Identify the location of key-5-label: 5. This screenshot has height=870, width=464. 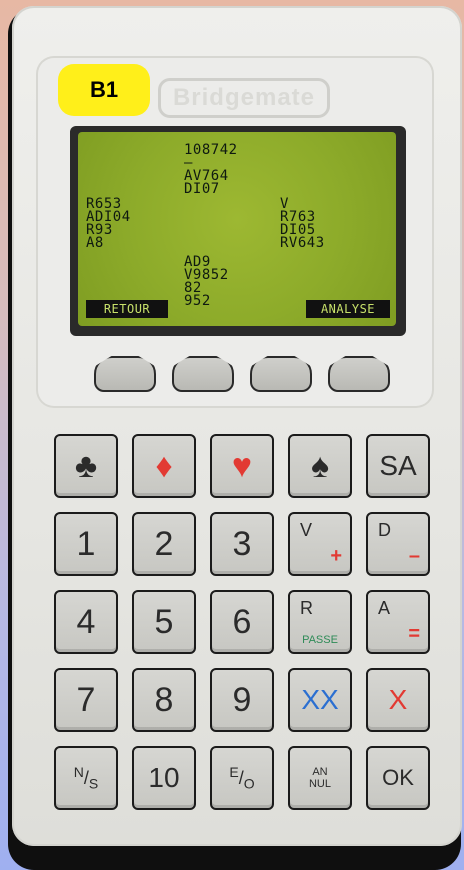
(164, 622).